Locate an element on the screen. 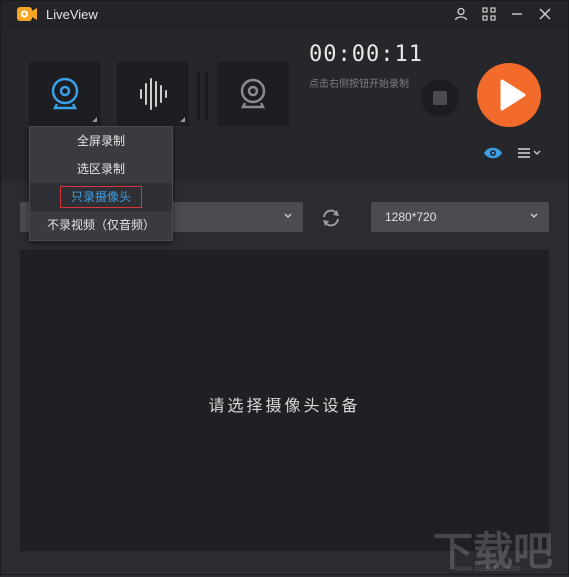 The width and height of the screenshot is (569, 577). minimize-icon is located at coordinates (517, 14).